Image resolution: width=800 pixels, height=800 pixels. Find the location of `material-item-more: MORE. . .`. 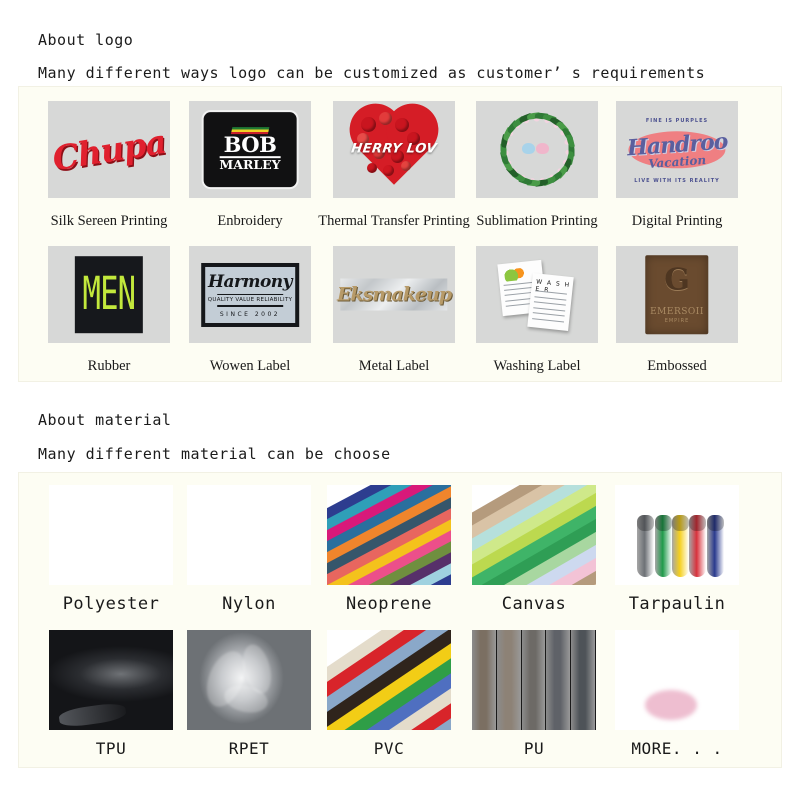

material-item-more: MORE. . . is located at coordinates (677, 693).